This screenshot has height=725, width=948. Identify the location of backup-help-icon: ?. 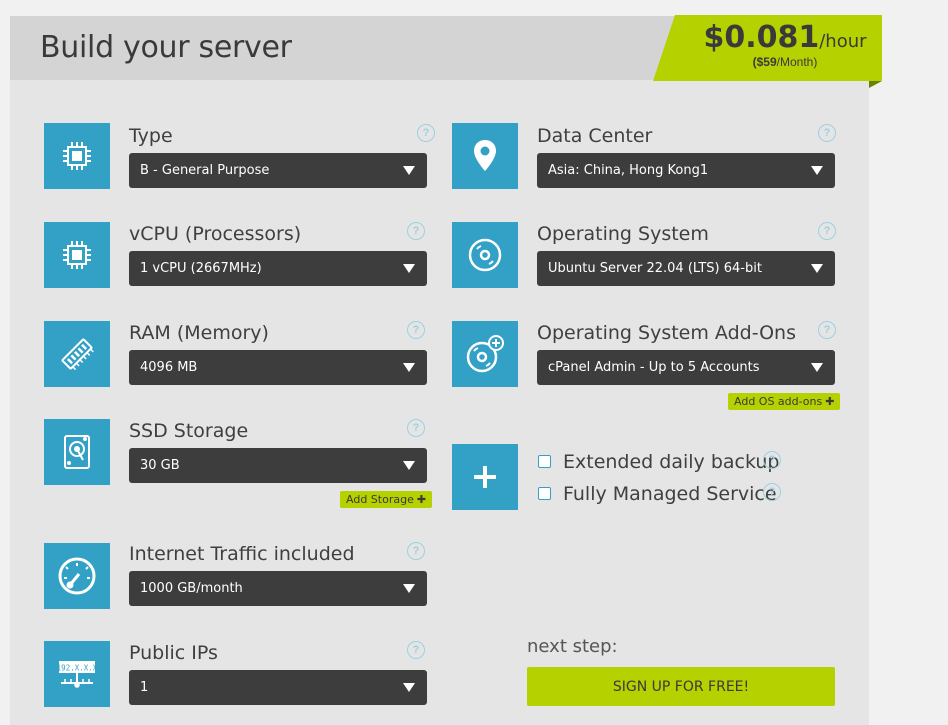
(772, 460).